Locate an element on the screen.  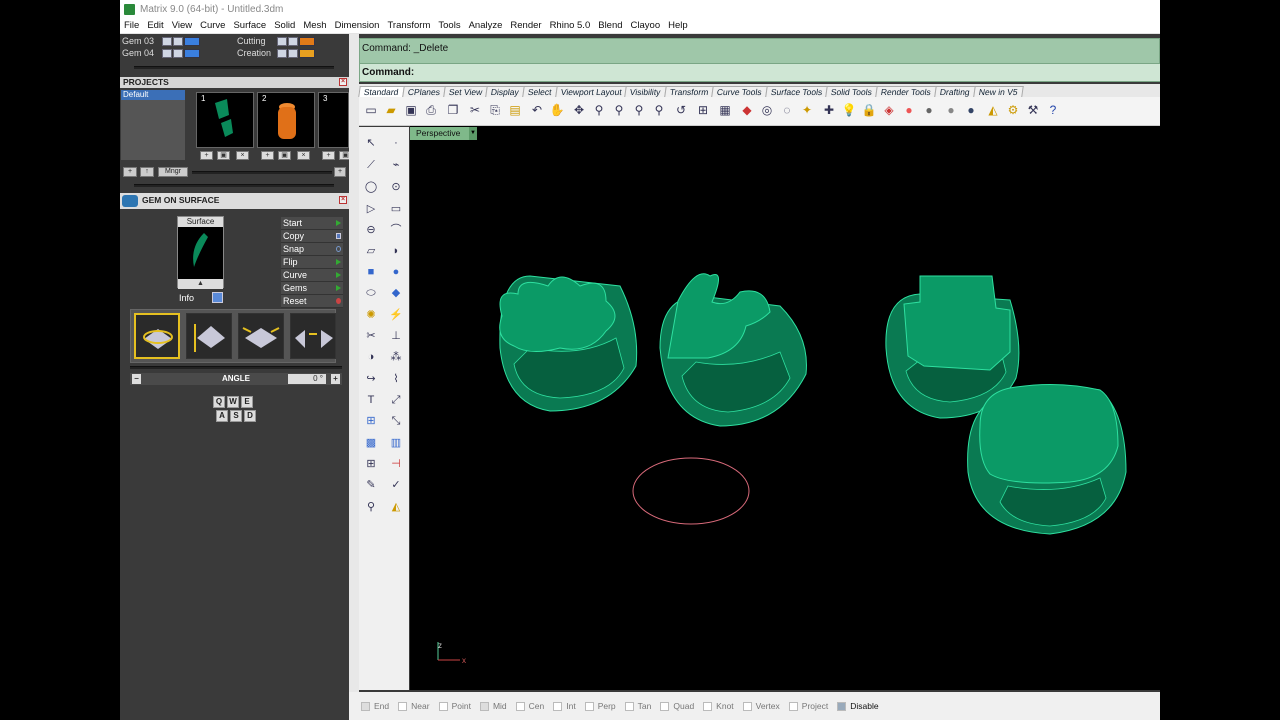
project-thumbnail: 2 is located at coordinates (286, 120).